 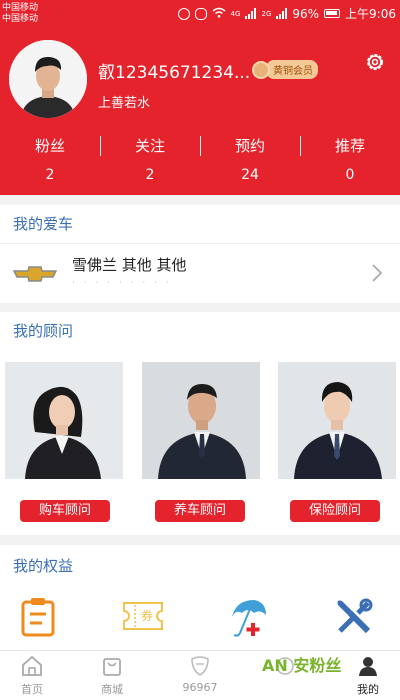 What do you see at coordinates (350, 175) in the screenshot?
I see `stat-value: 0` at bounding box center [350, 175].